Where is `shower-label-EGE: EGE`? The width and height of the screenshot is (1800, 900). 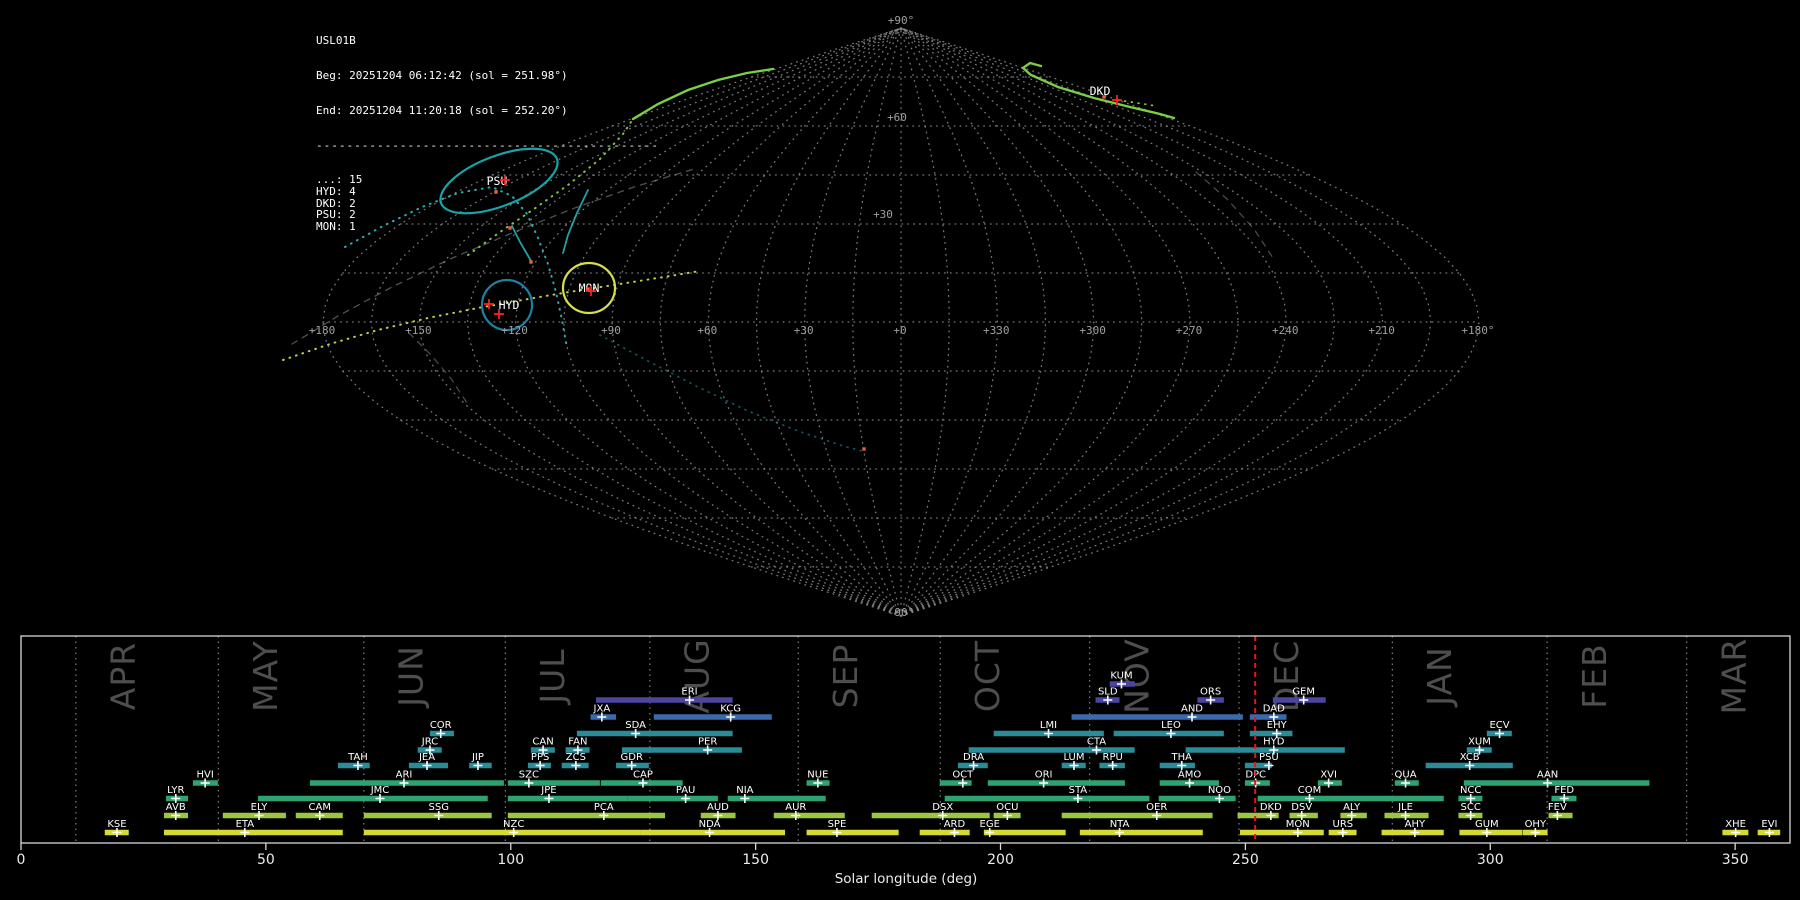 shower-label-EGE: EGE is located at coordinates (990, 824).